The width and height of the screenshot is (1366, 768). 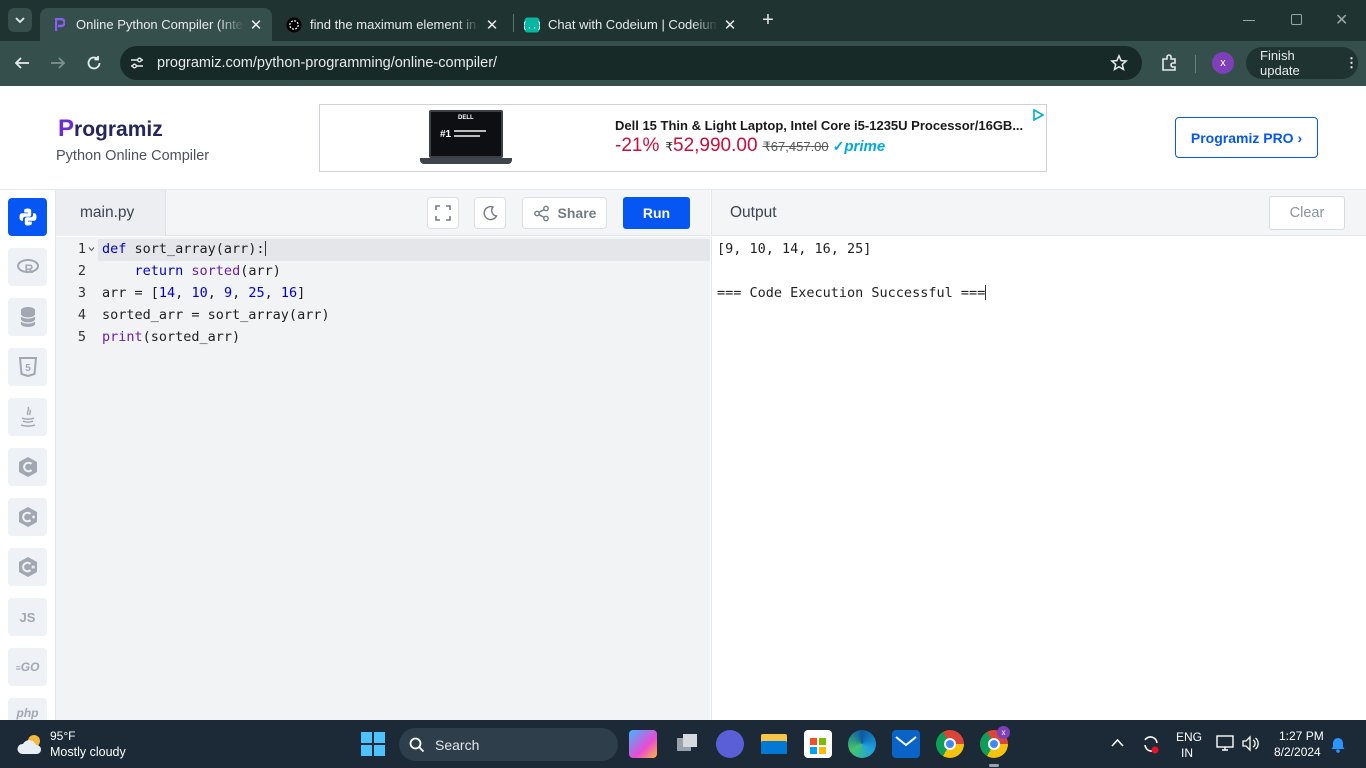 I want to click on sidebar-item-java, so click(x=27, y=417).